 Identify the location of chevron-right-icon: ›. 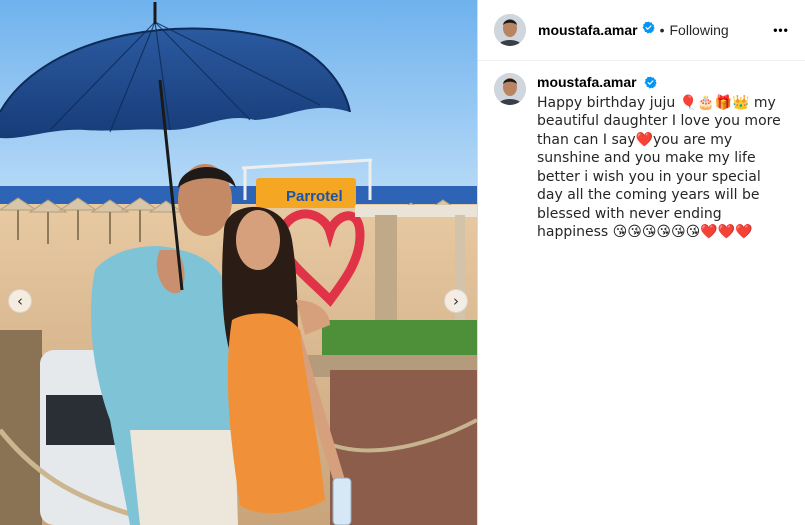
(456, 300).